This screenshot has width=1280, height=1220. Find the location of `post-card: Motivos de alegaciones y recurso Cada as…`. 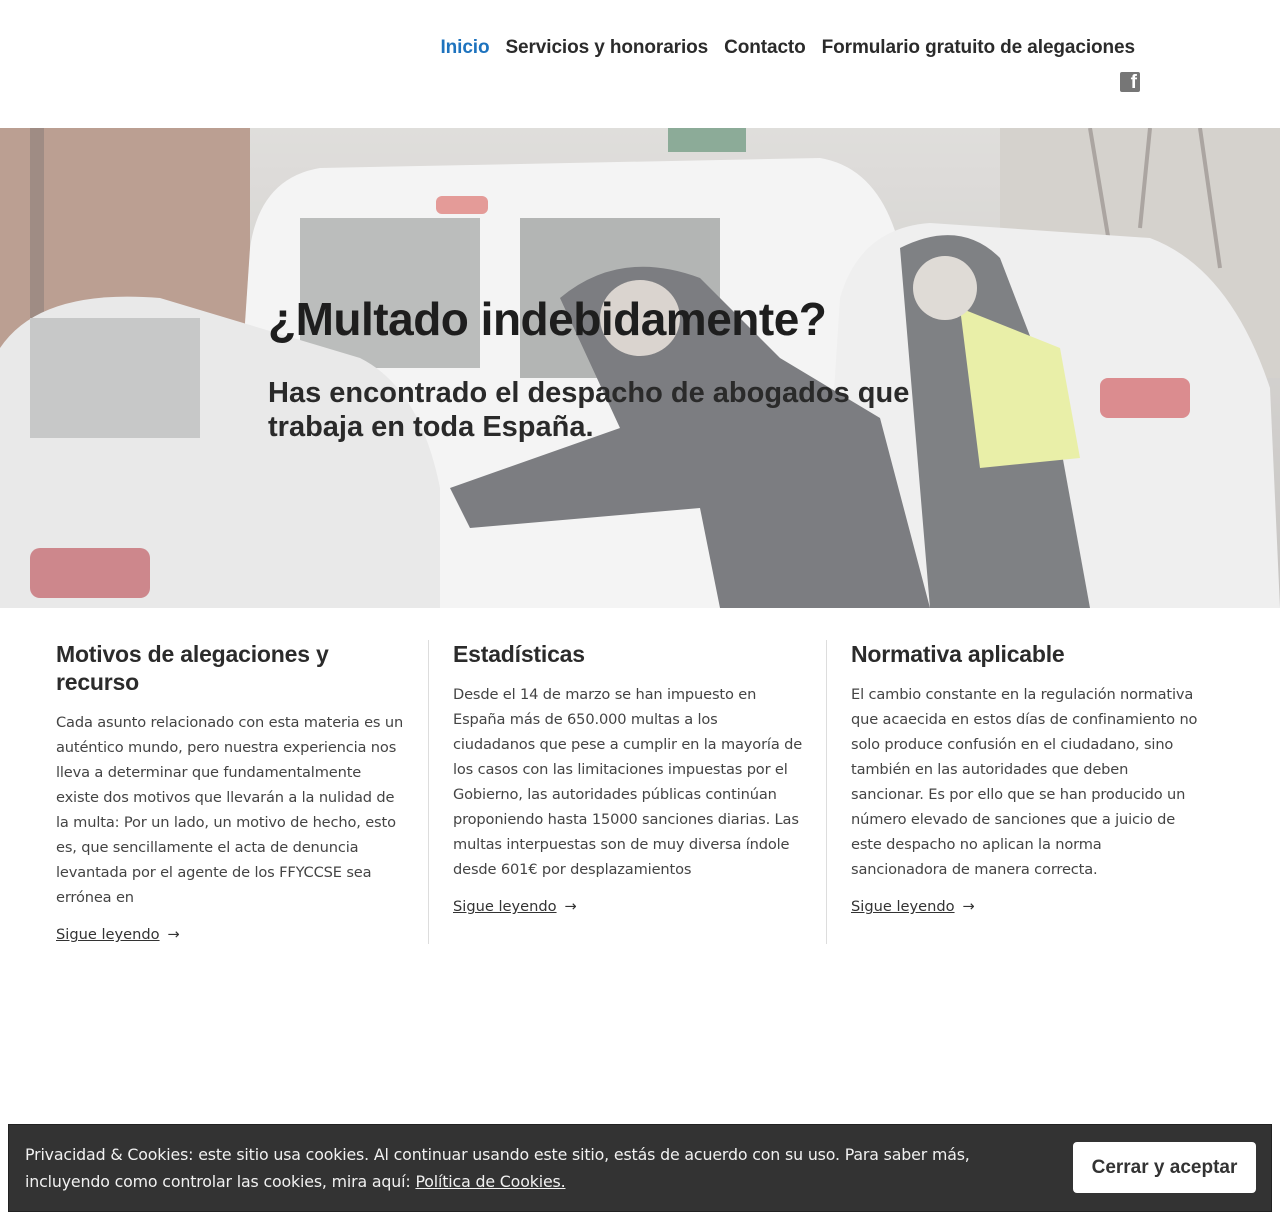

post-card: Motivos de alegaciones y recurso Cada as… is located at coordinates (231, 791).